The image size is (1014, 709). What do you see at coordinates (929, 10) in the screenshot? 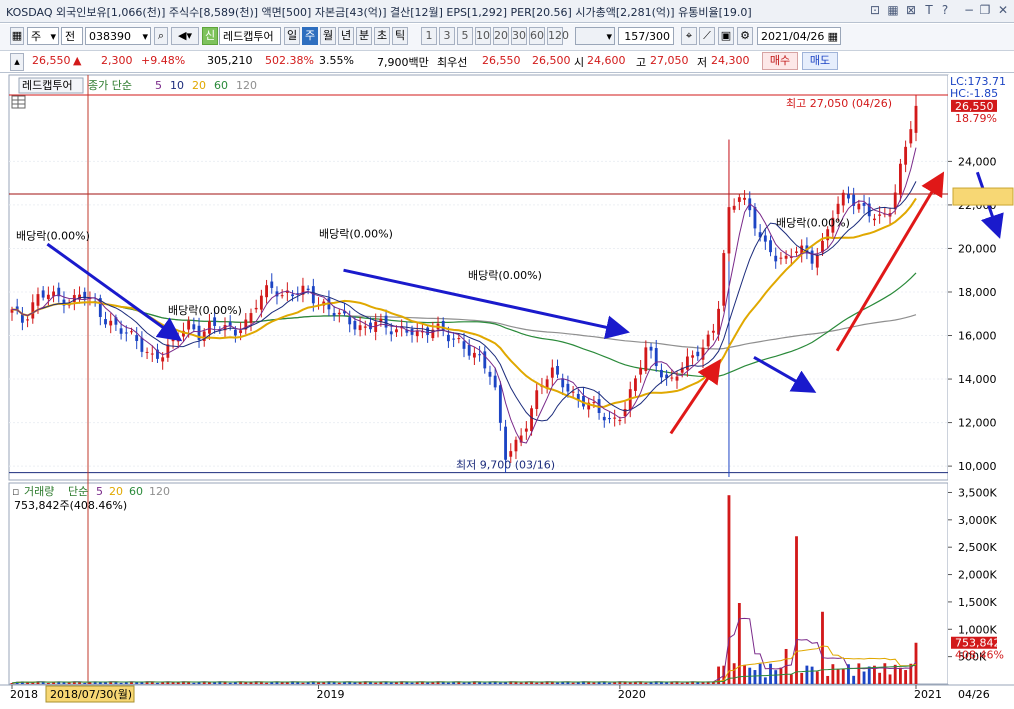
I see `text-icon: T` at bounding box center [929, 10].